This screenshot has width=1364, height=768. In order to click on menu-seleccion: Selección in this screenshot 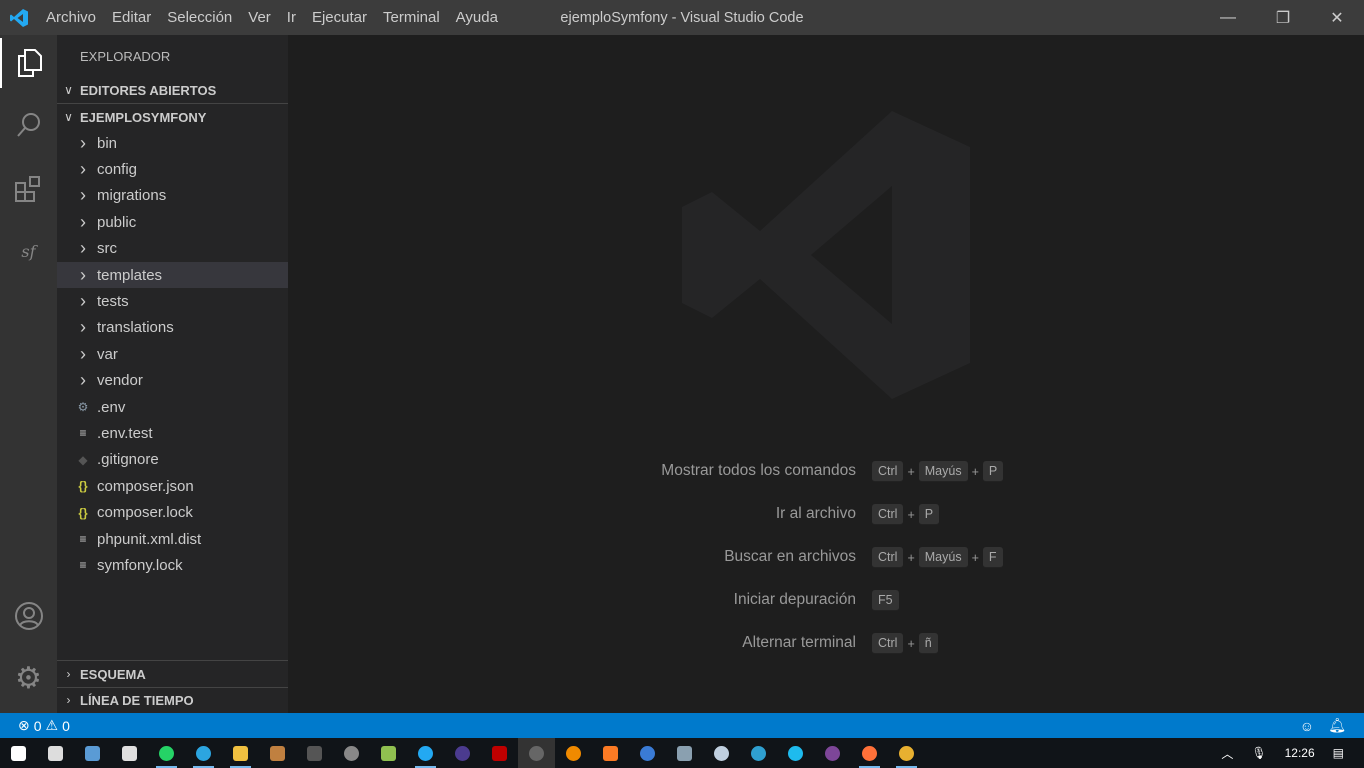, I will do `click(199, 17)`.